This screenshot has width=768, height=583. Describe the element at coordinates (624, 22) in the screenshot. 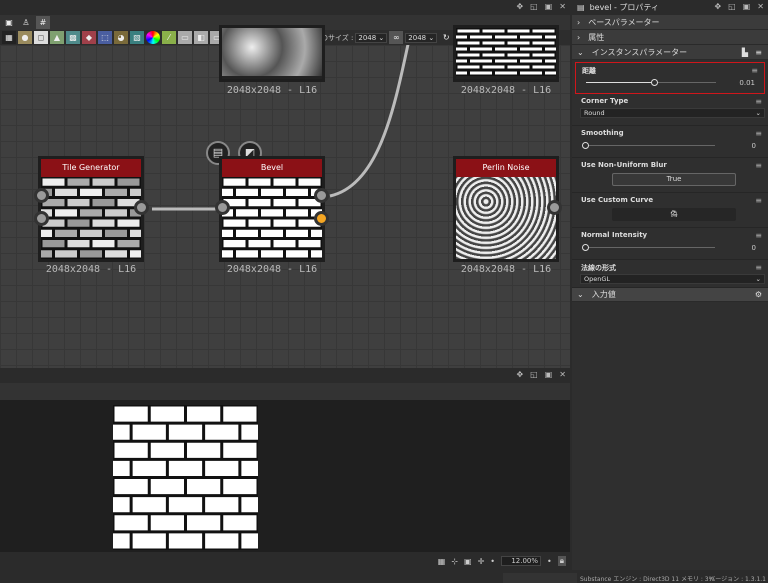

I see `section-label: ベースパラメーター` at that location.